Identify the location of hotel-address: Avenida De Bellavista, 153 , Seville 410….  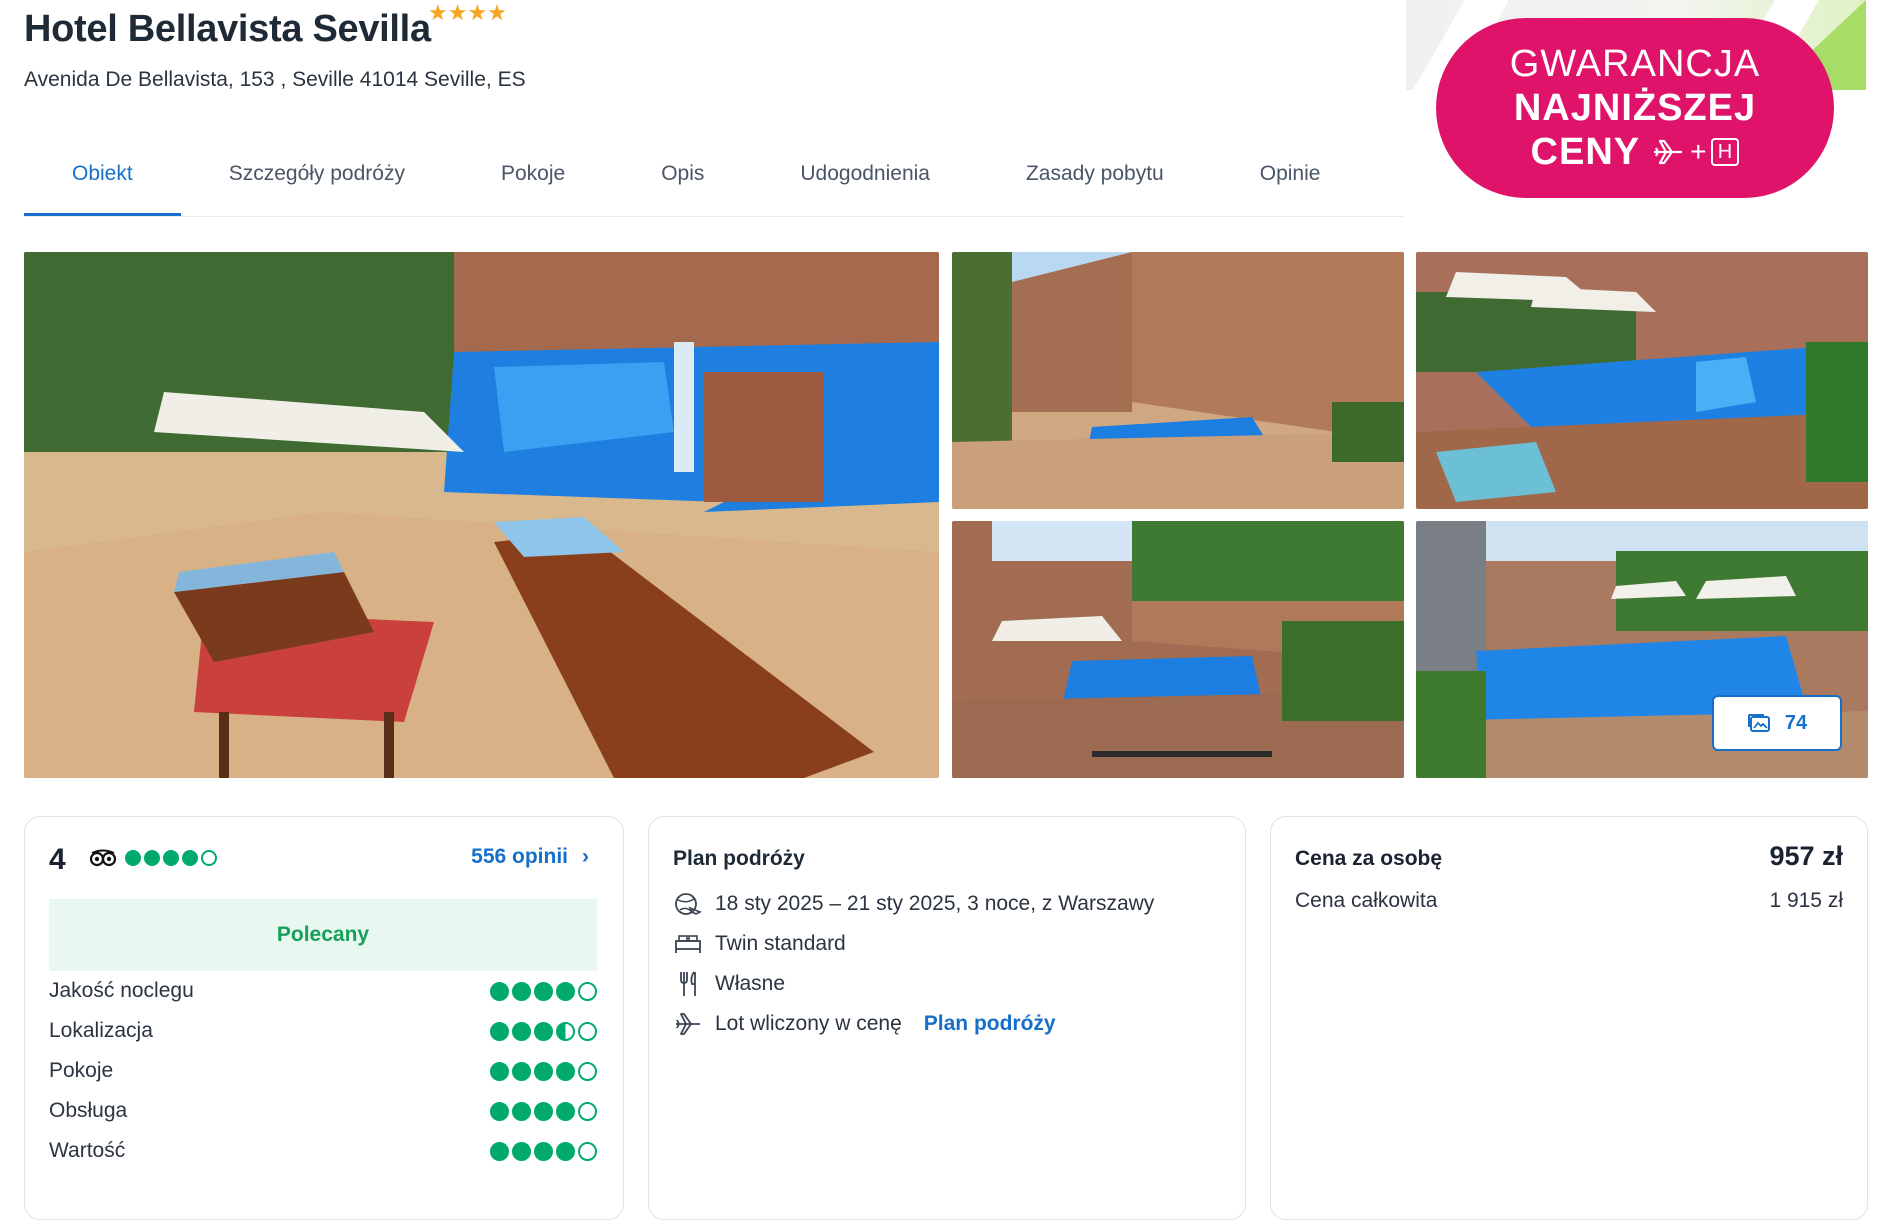
(275, 79).